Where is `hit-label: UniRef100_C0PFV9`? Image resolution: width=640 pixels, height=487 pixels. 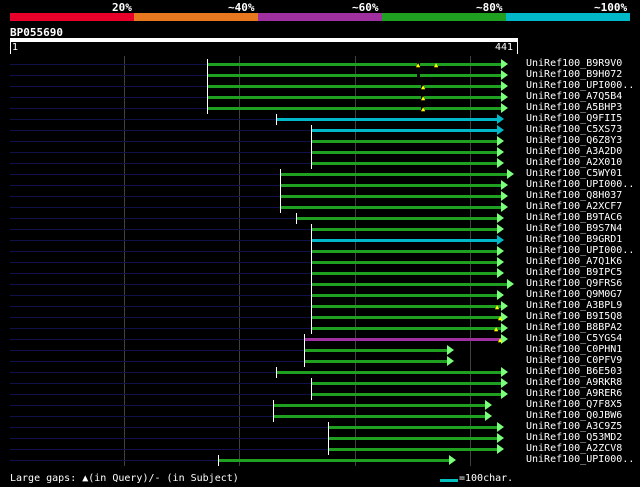
hit-label: UniRef100_C0PFV9 is located at coordinates (574, 360).